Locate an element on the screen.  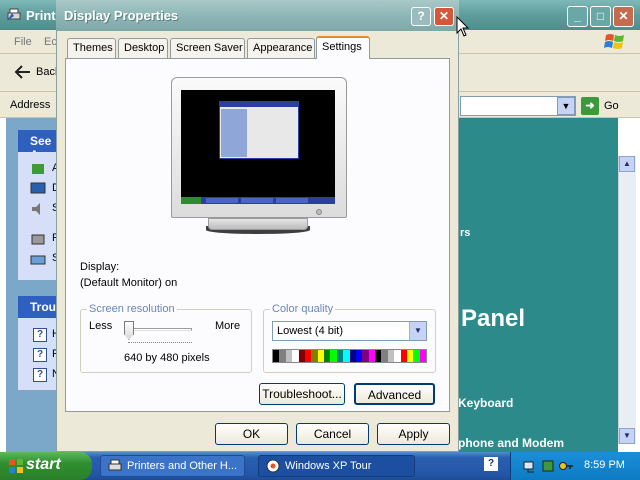
advanced-button: Advanced is located at coordinates (394, 394).